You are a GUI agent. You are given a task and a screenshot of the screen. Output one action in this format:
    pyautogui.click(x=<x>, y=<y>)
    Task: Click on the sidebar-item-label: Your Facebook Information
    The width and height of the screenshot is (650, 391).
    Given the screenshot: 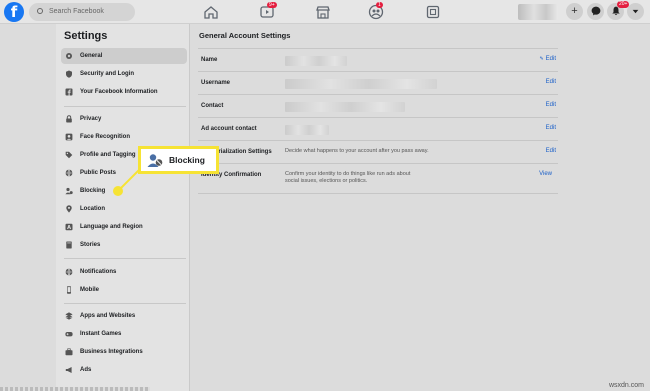 What is the action you would take?
    pyautogui.click(x=119, y=92)
    